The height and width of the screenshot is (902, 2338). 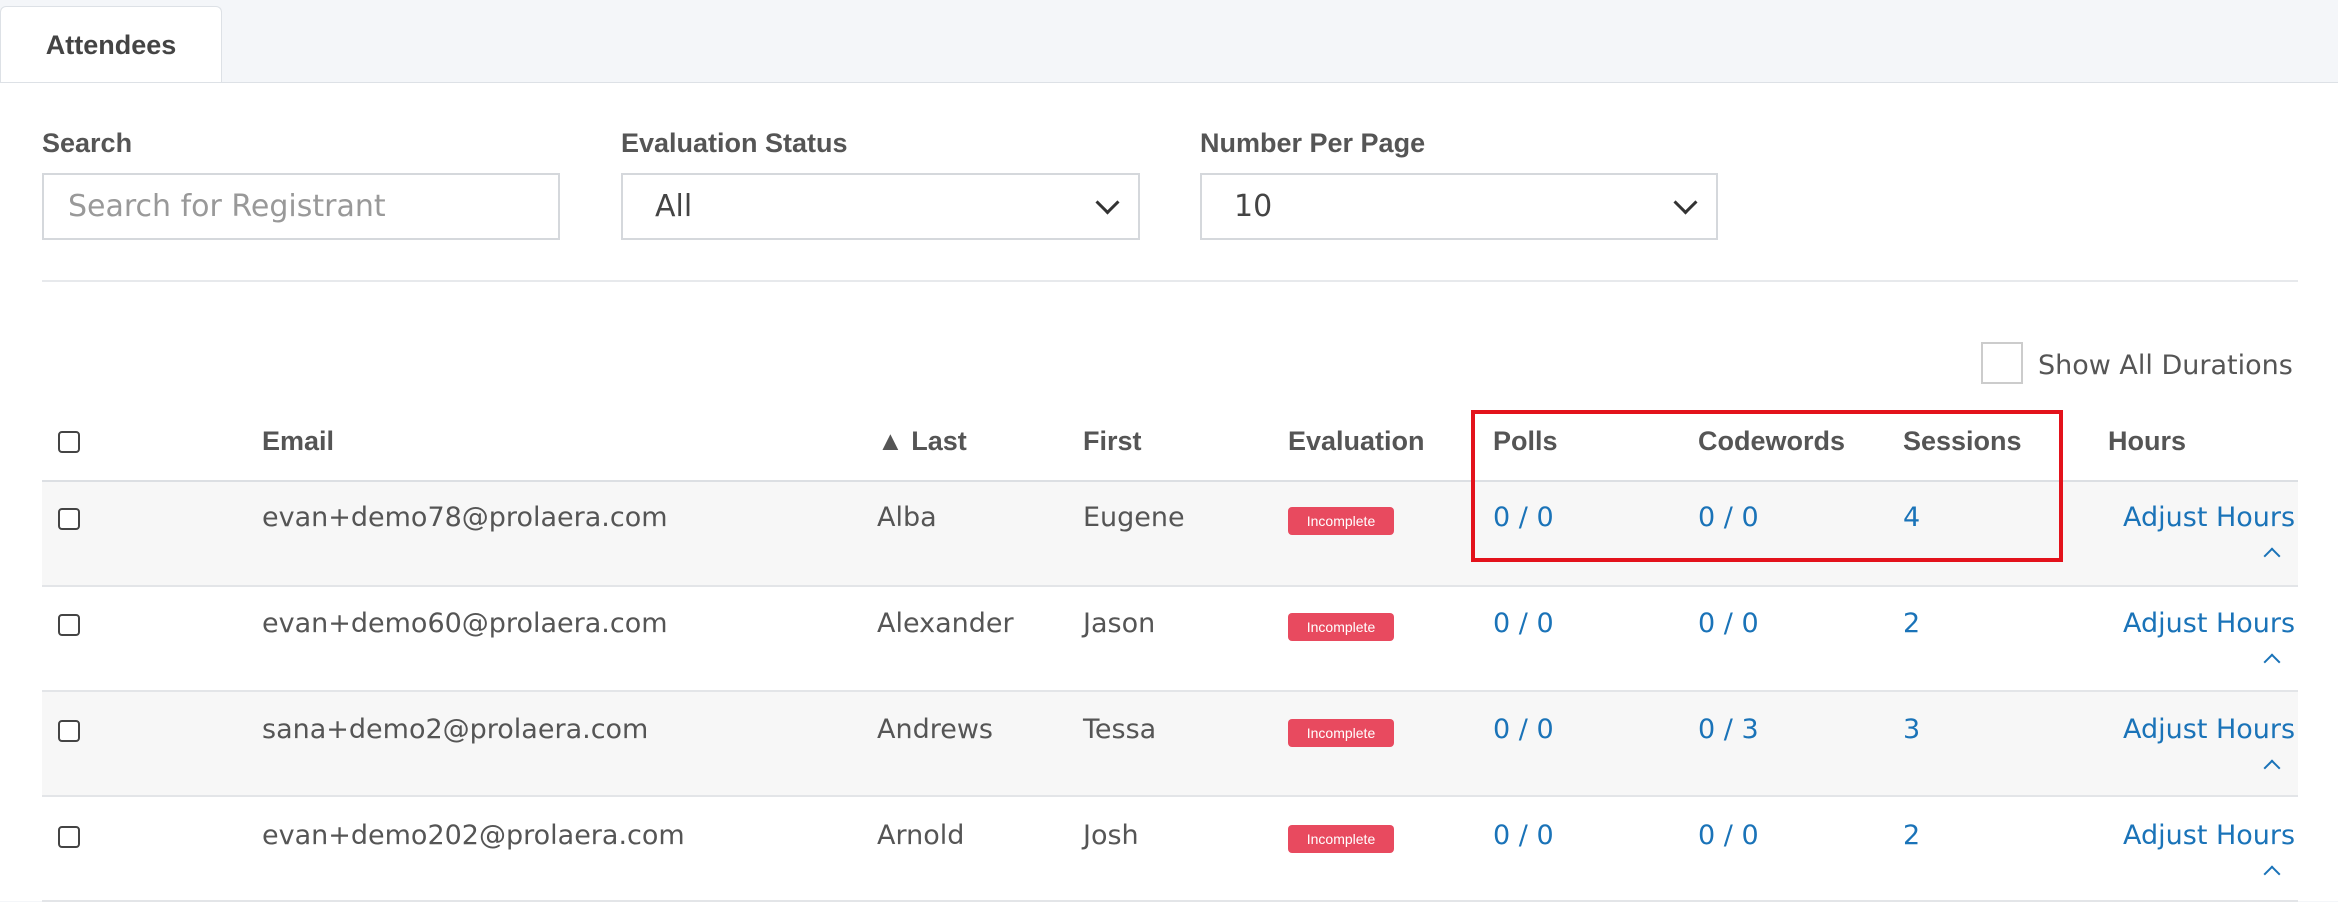 I want to click on column-evaluation: Evaluation, so click(x=1356, y=441).